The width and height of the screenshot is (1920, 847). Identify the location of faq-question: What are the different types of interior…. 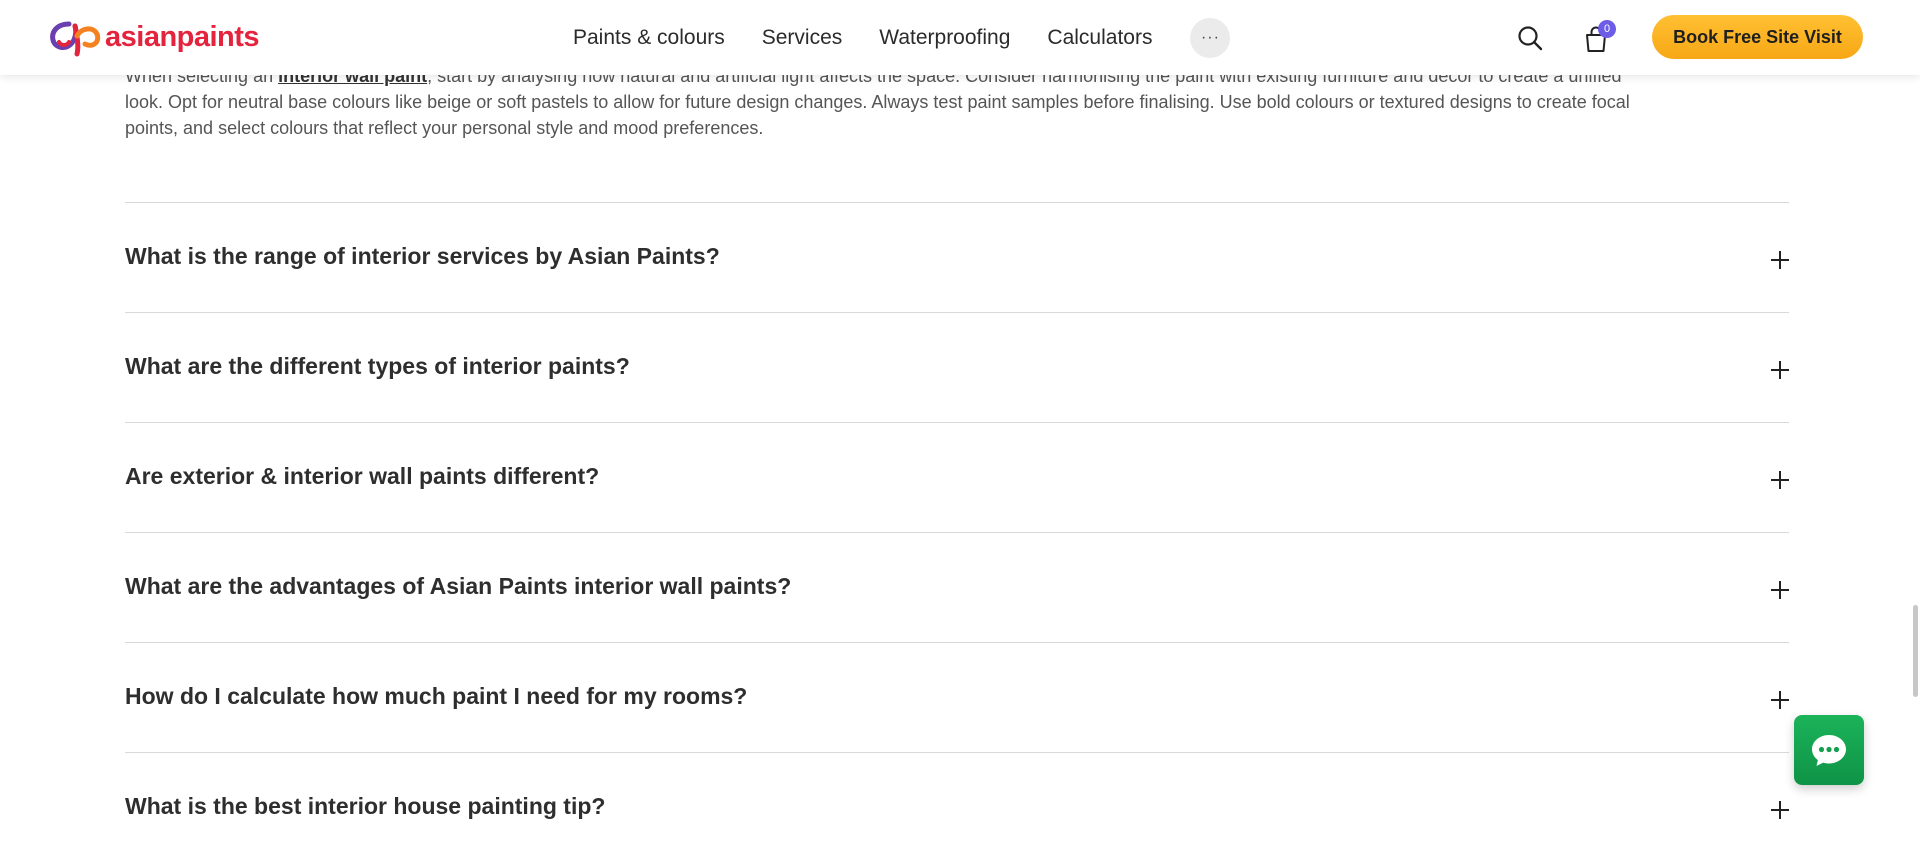
(377, 366).